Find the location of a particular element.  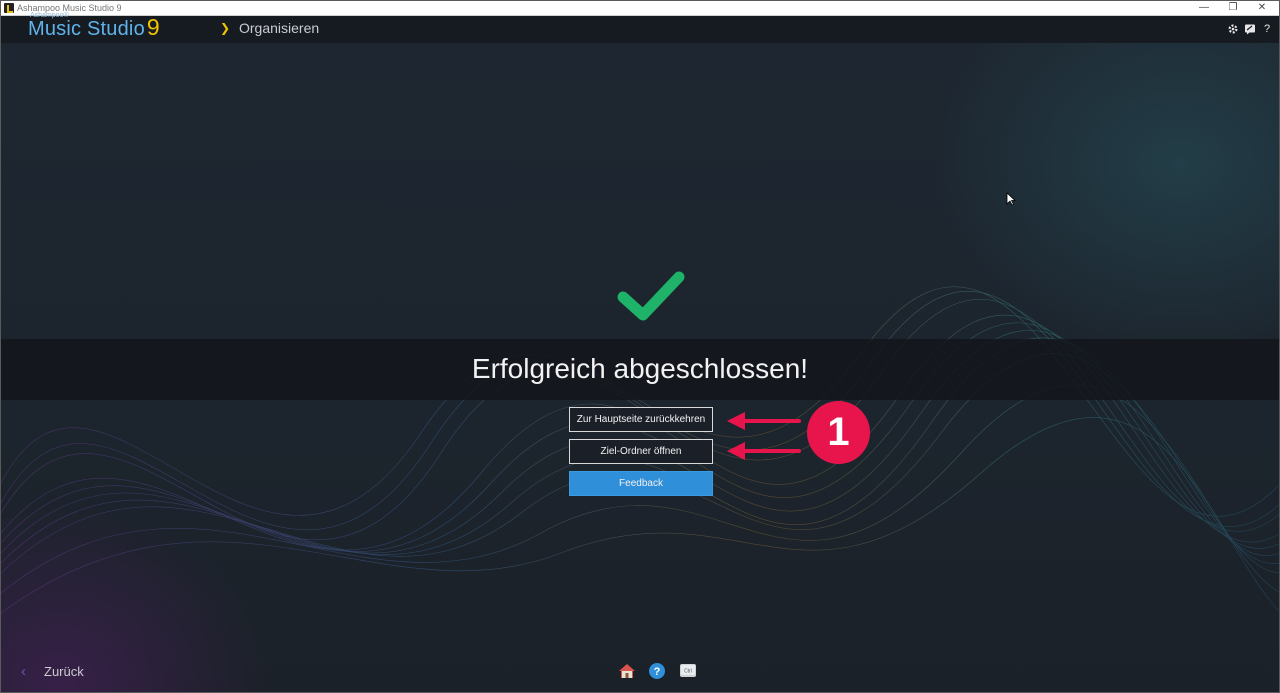

checkmark-icon is located at coordinates (651, 296).